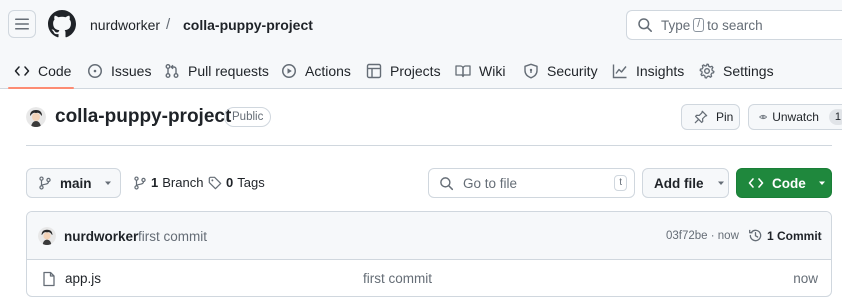 The height and width of the screenshot is (307, 842). I want to click on add-file-button: Add file, so click(685, 183).